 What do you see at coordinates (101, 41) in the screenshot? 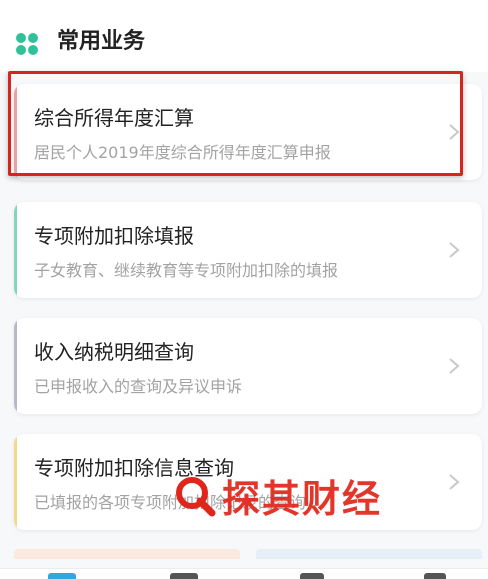
I see `section-title: 常用业务` at bounding box center [101, 41].